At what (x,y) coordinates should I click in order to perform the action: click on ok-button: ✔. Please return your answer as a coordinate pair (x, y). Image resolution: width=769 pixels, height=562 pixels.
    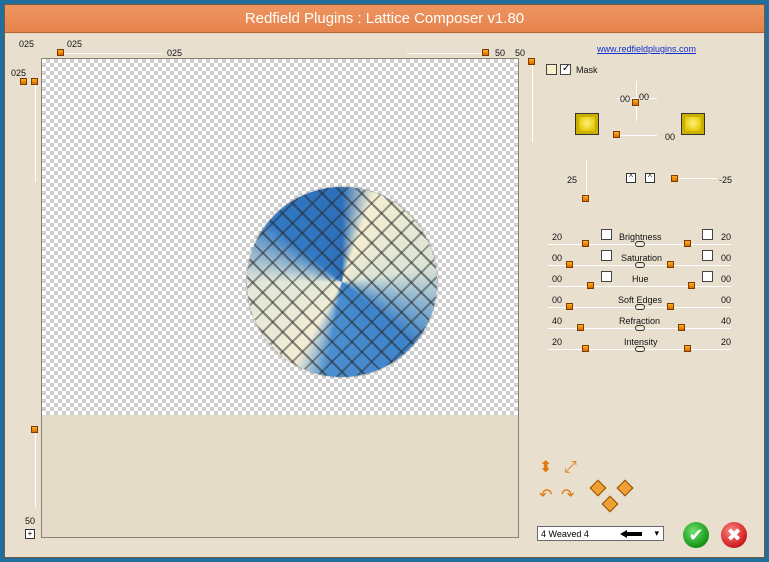
    Looking at the image, I should click on (696, 535).